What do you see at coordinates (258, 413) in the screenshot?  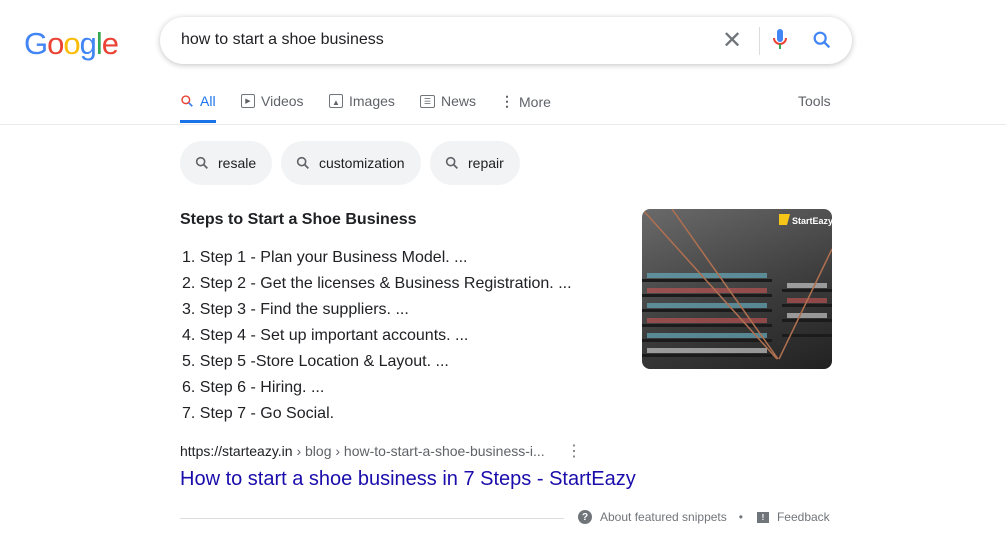 I see `list-item: 7. Step 7 - Go Social.` at bounding box center [258, 413].